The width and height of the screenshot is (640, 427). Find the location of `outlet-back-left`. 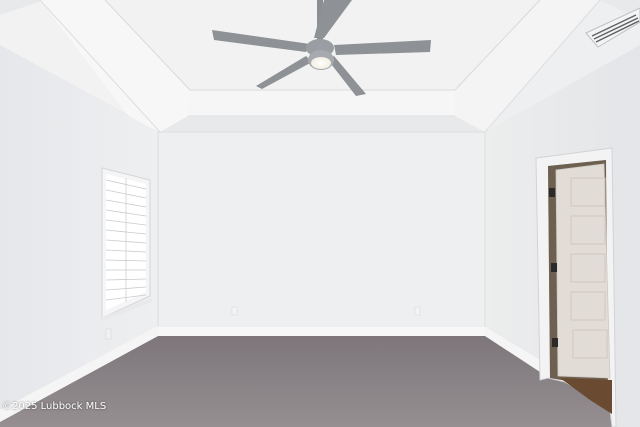

outlet-back-left is located at coordinates (234, 311).